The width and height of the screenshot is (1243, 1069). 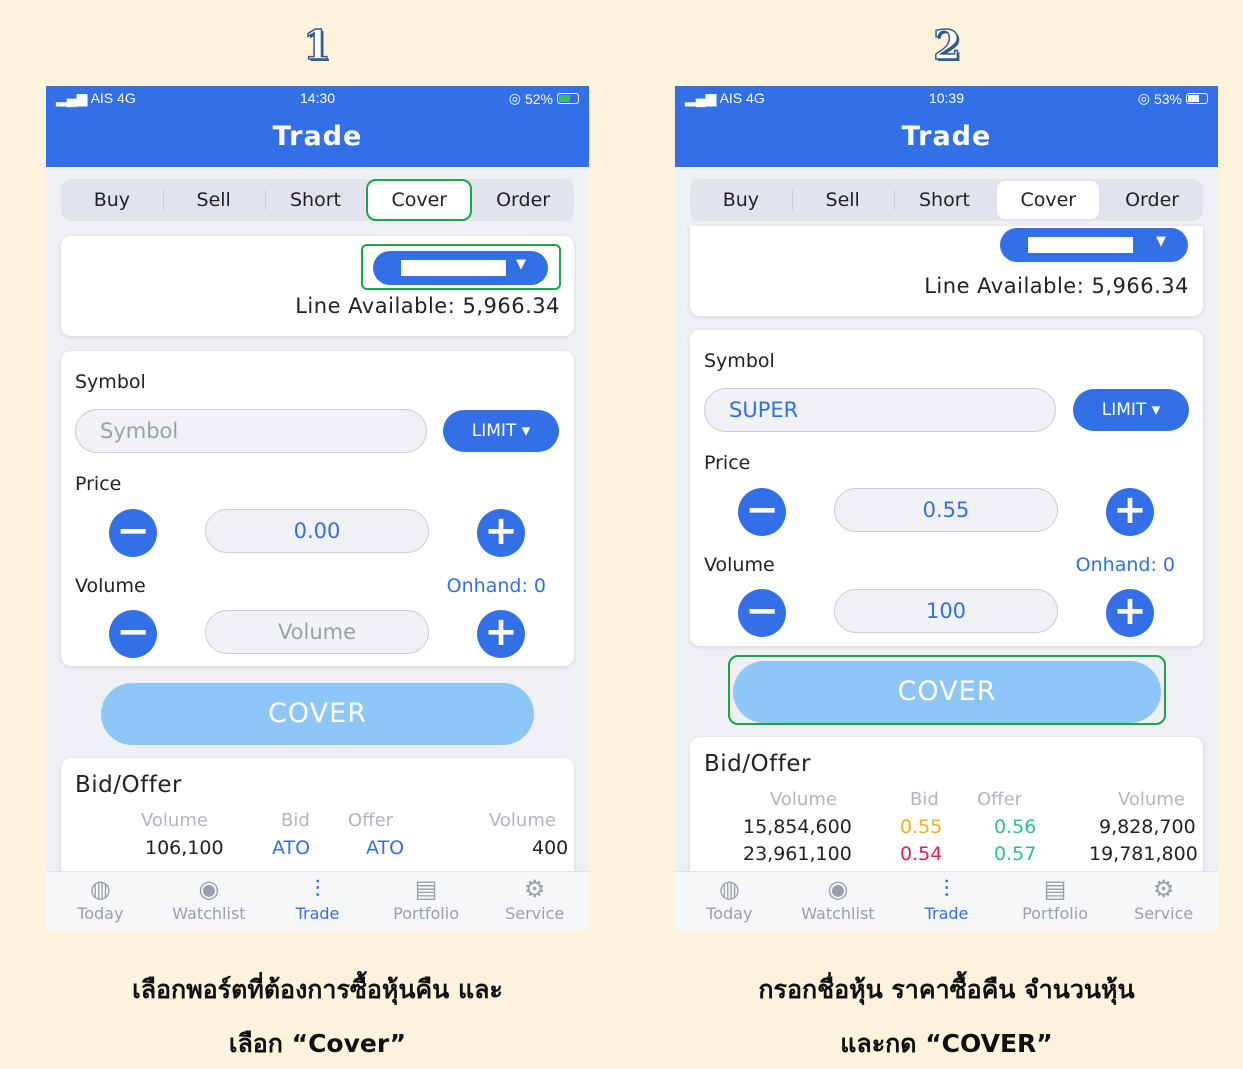 I want to click on step-number-2: 2, so click(x=946, y=45).